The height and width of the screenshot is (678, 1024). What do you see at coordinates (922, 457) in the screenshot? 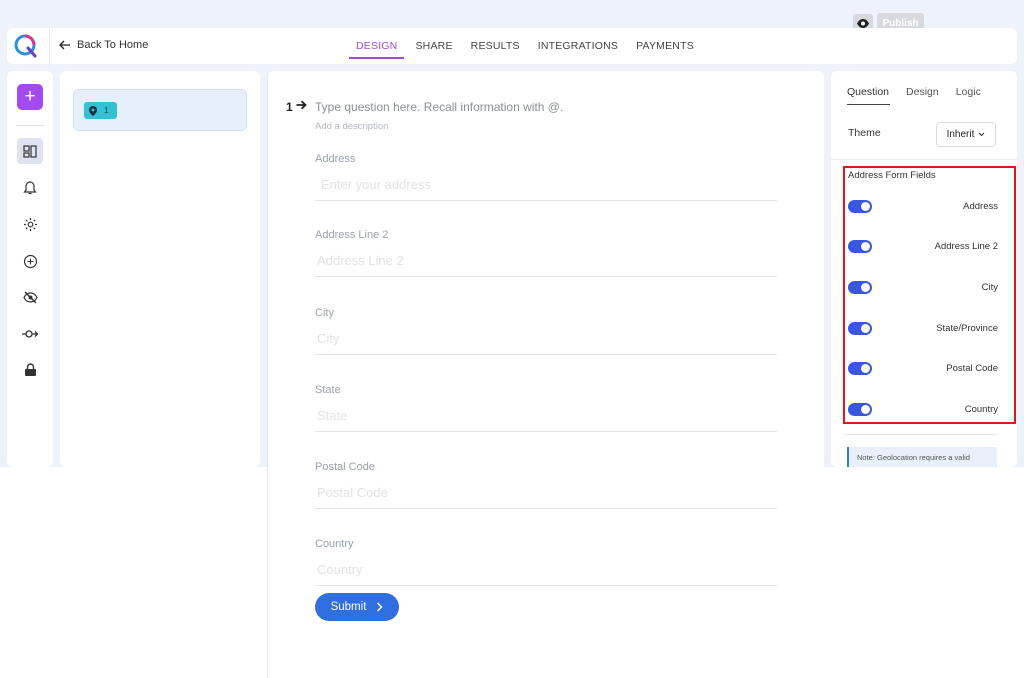
I see `geolocation-note: Note: Geolocation requires a valid` at bounding box center [922, 457].